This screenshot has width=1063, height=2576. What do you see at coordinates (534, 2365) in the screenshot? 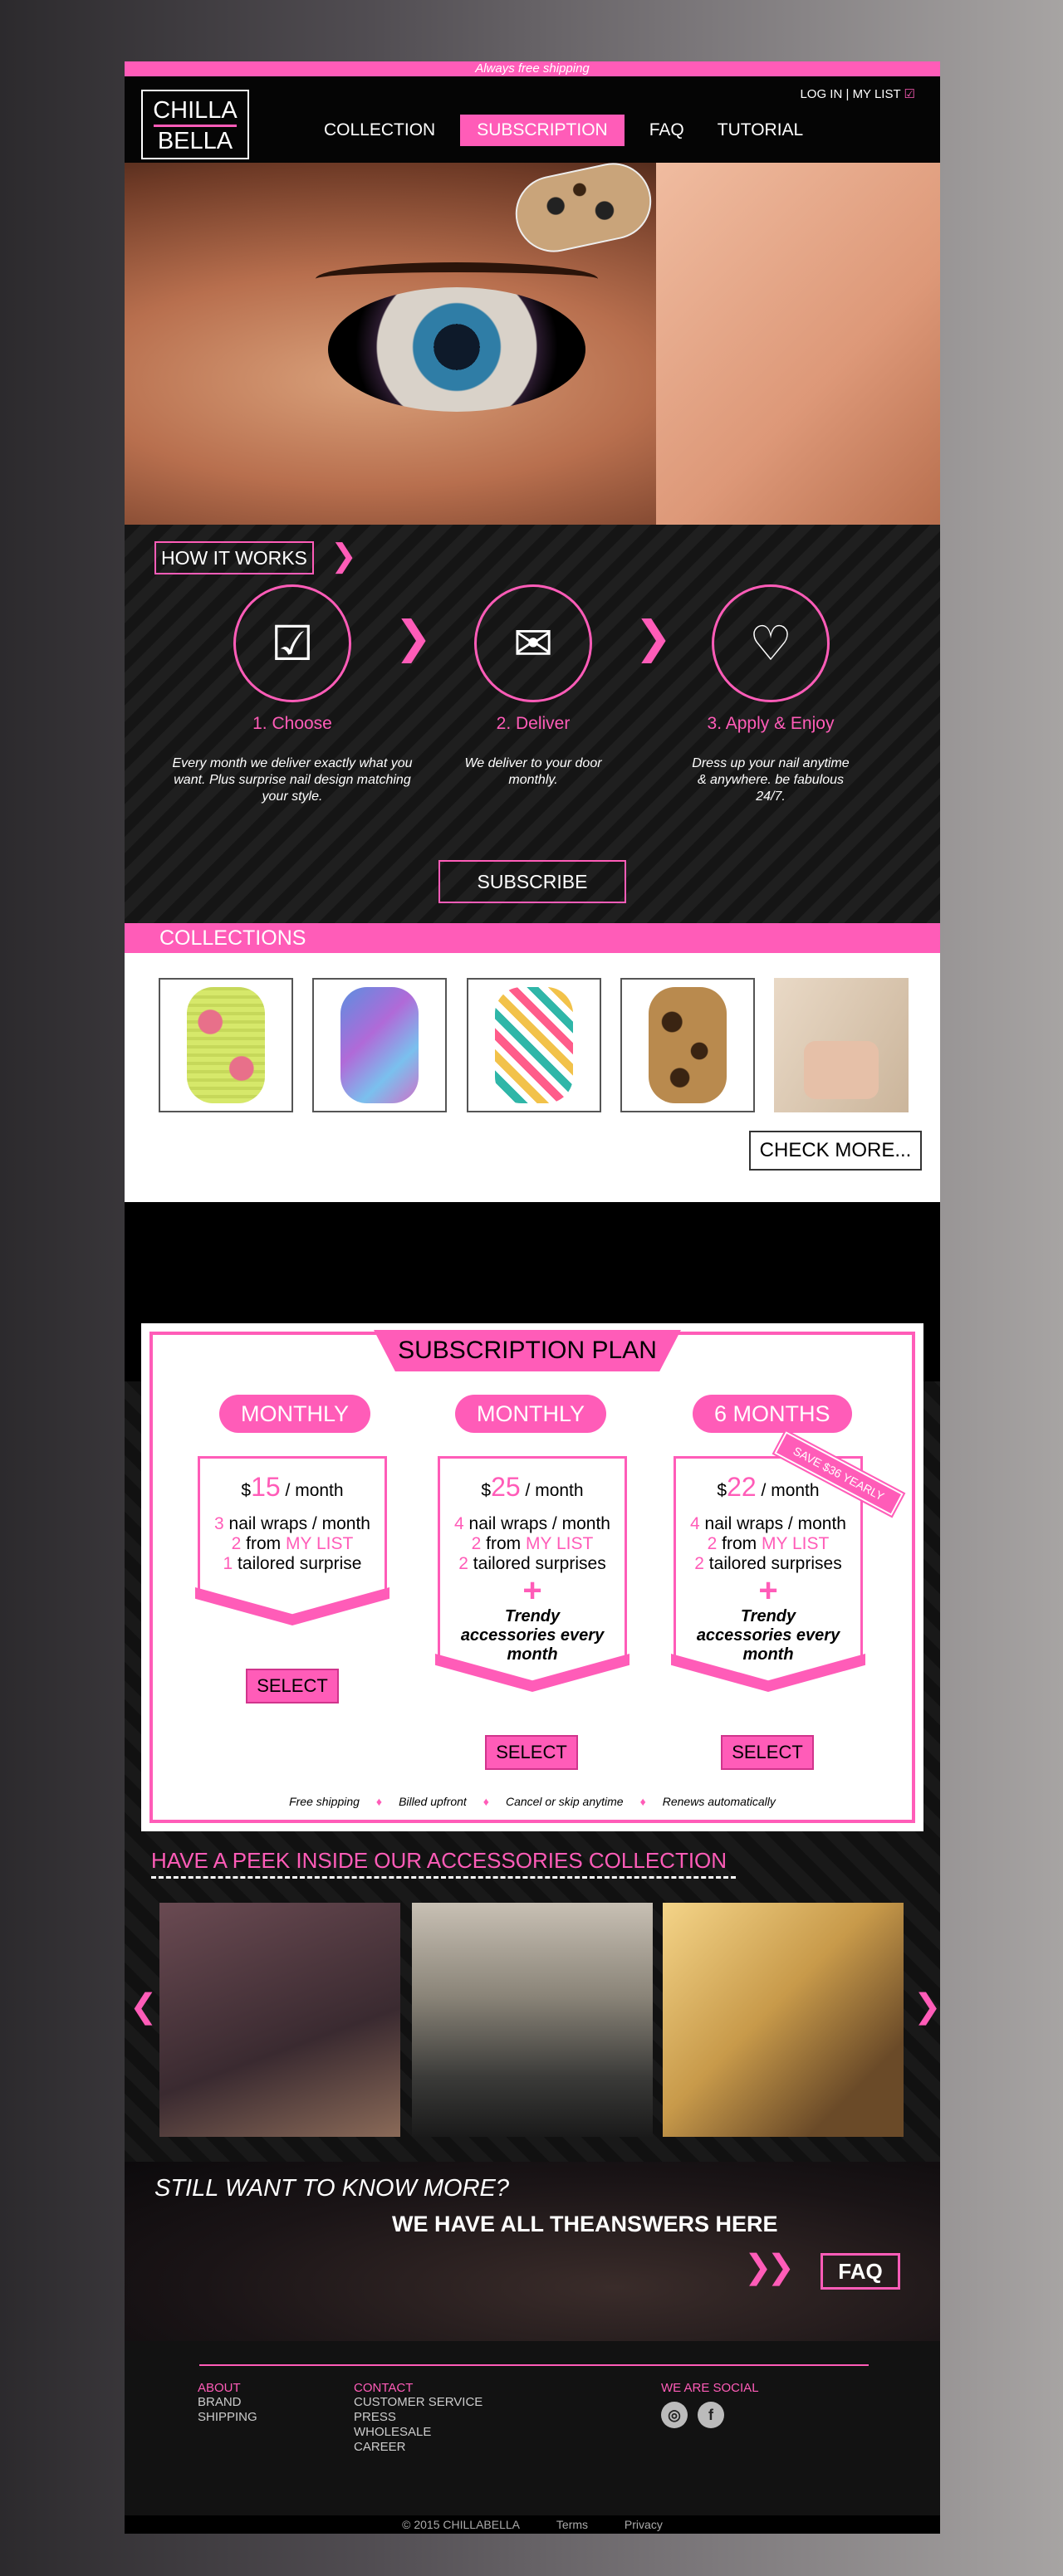
I see `footer-divider` at bounding box center [534, 2365].